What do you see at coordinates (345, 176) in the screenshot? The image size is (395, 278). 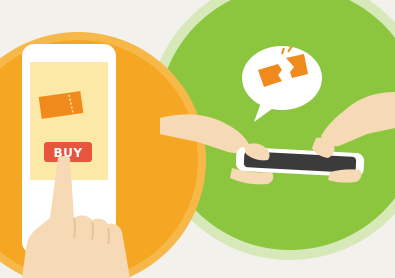 I see `right-fingers` at bounding box center [345, 176].